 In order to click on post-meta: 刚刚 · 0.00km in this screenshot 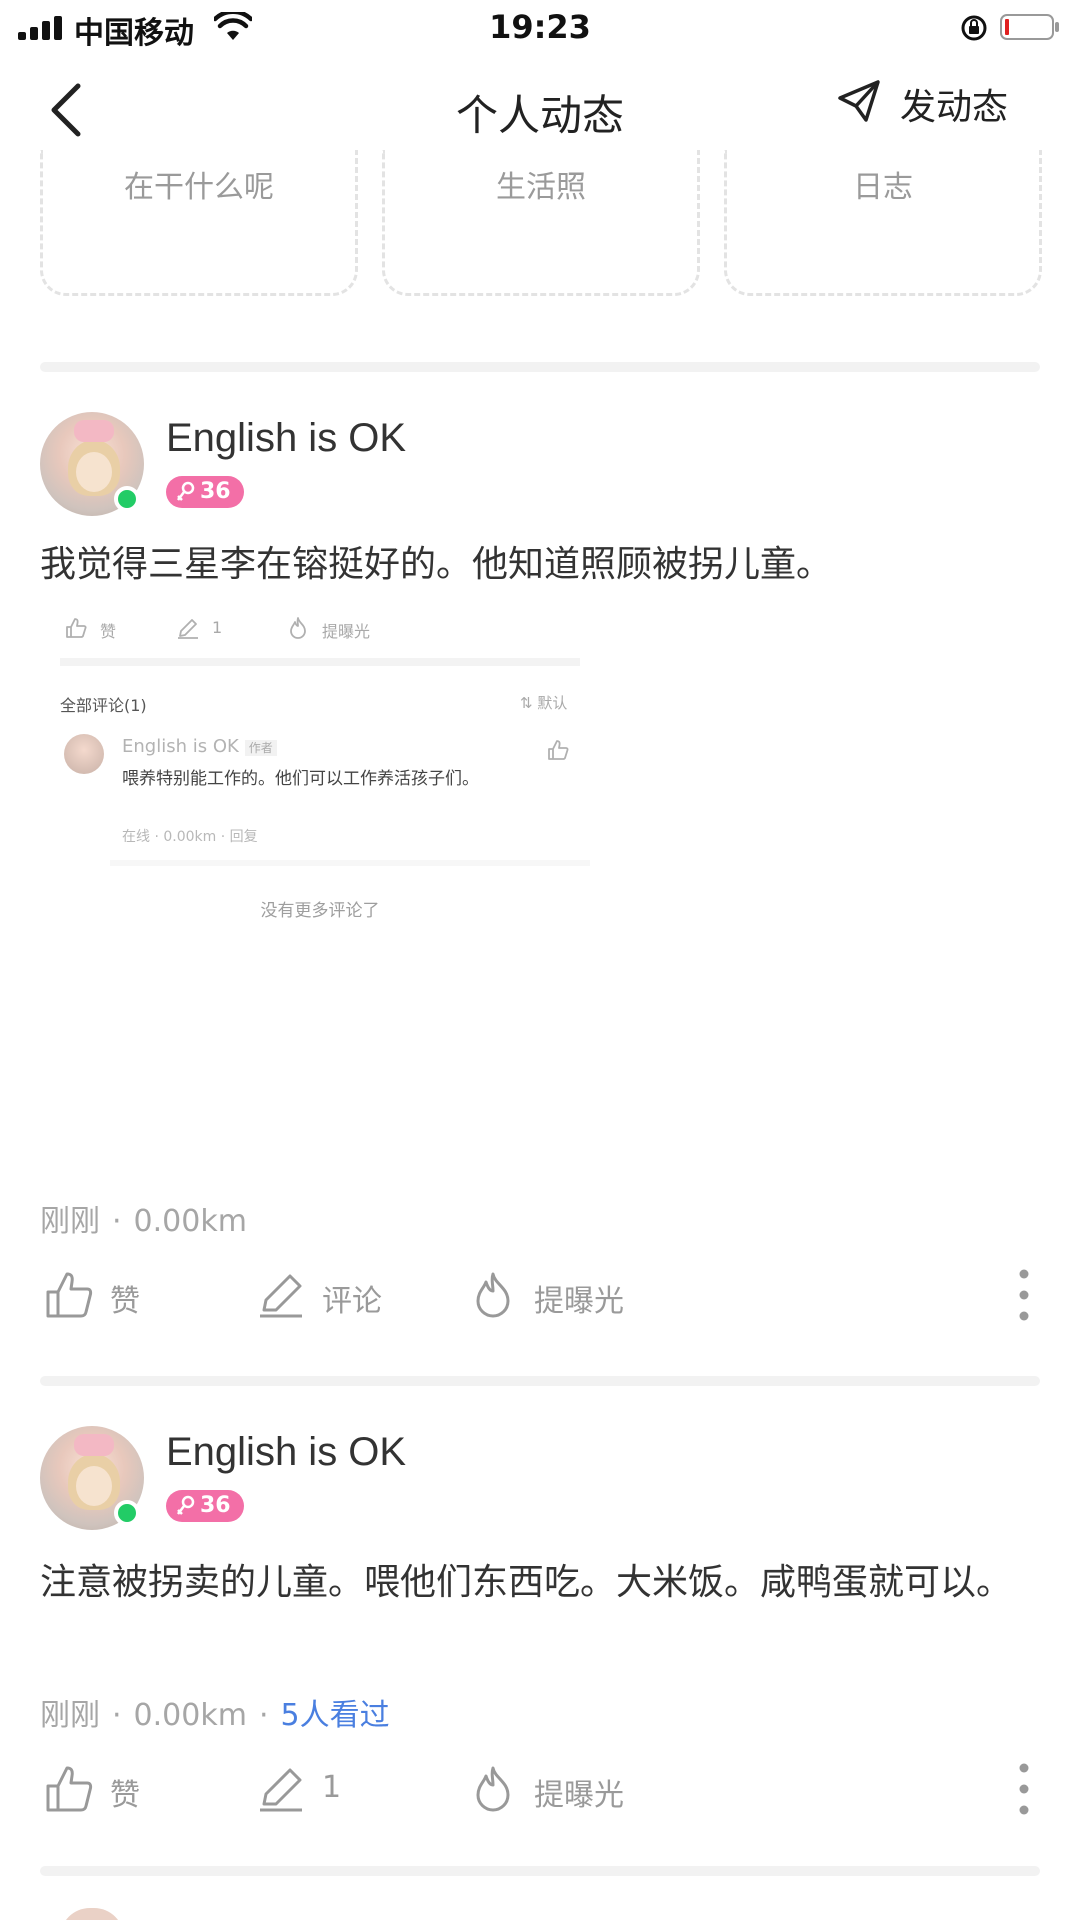, I will do `click(143, 1221)`.